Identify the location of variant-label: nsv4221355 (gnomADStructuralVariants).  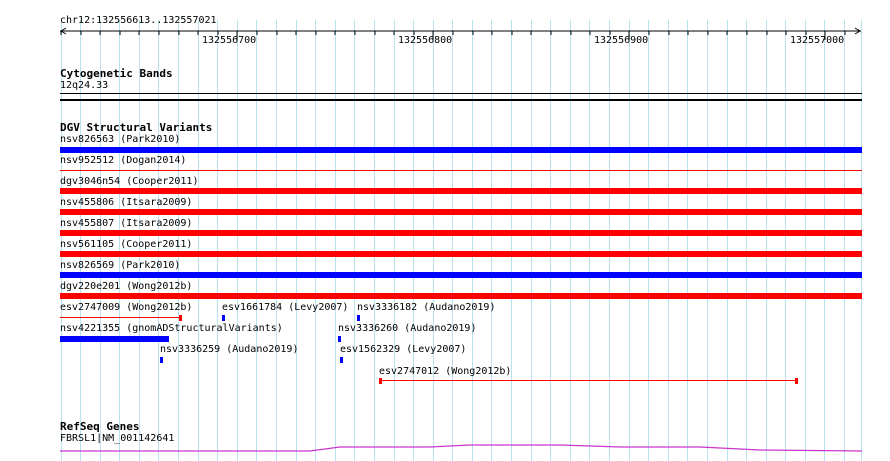
(171, 328).